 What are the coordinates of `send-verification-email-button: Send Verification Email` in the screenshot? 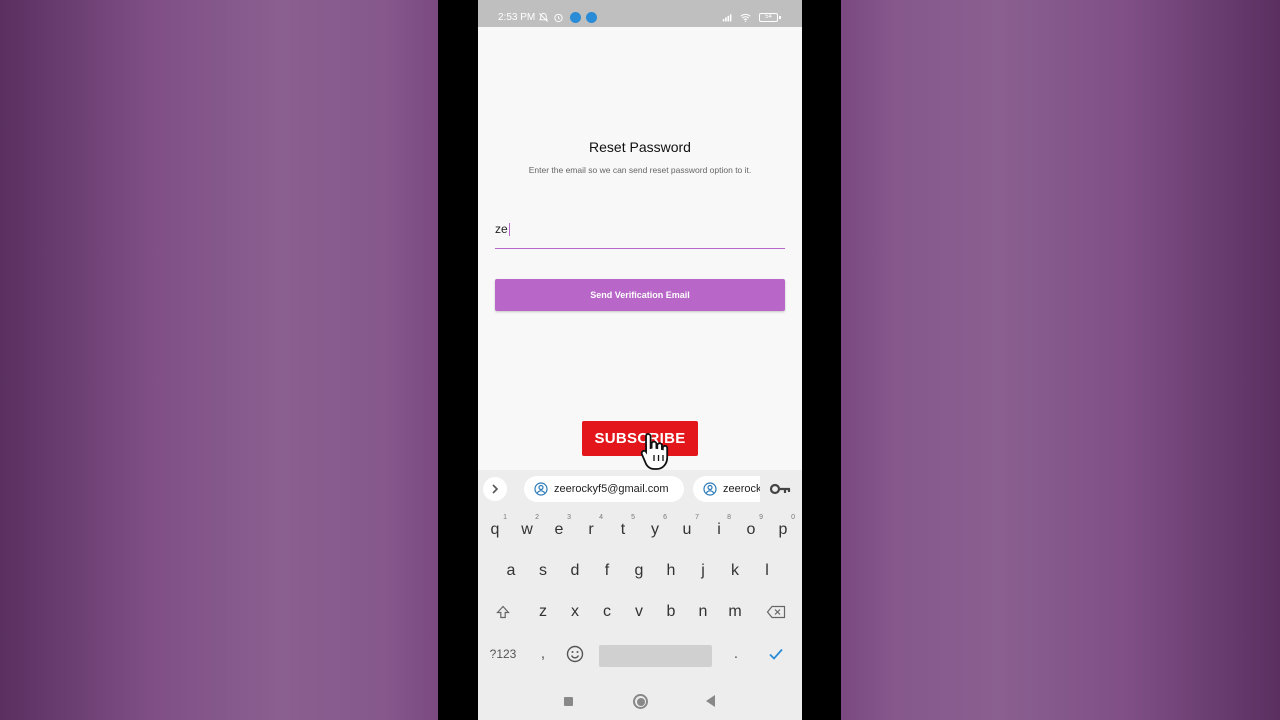 It's located at (640, 295).